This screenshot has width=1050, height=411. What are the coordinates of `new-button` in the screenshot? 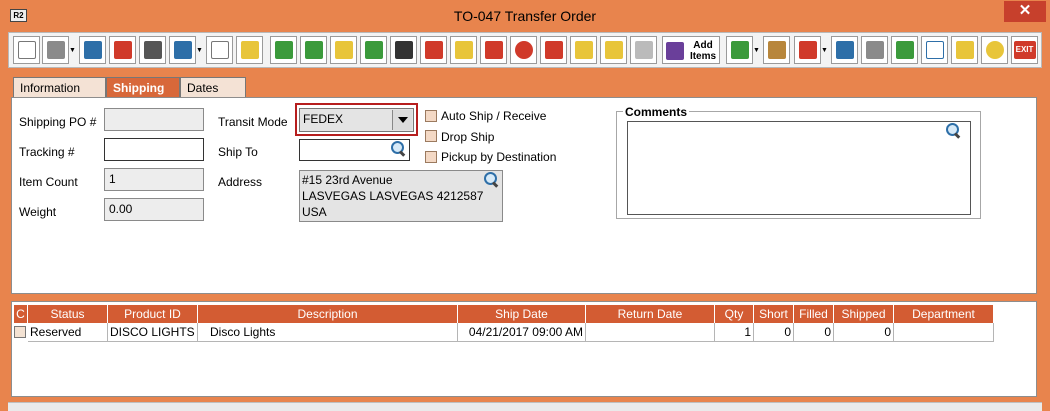 It's located at (26, 50).